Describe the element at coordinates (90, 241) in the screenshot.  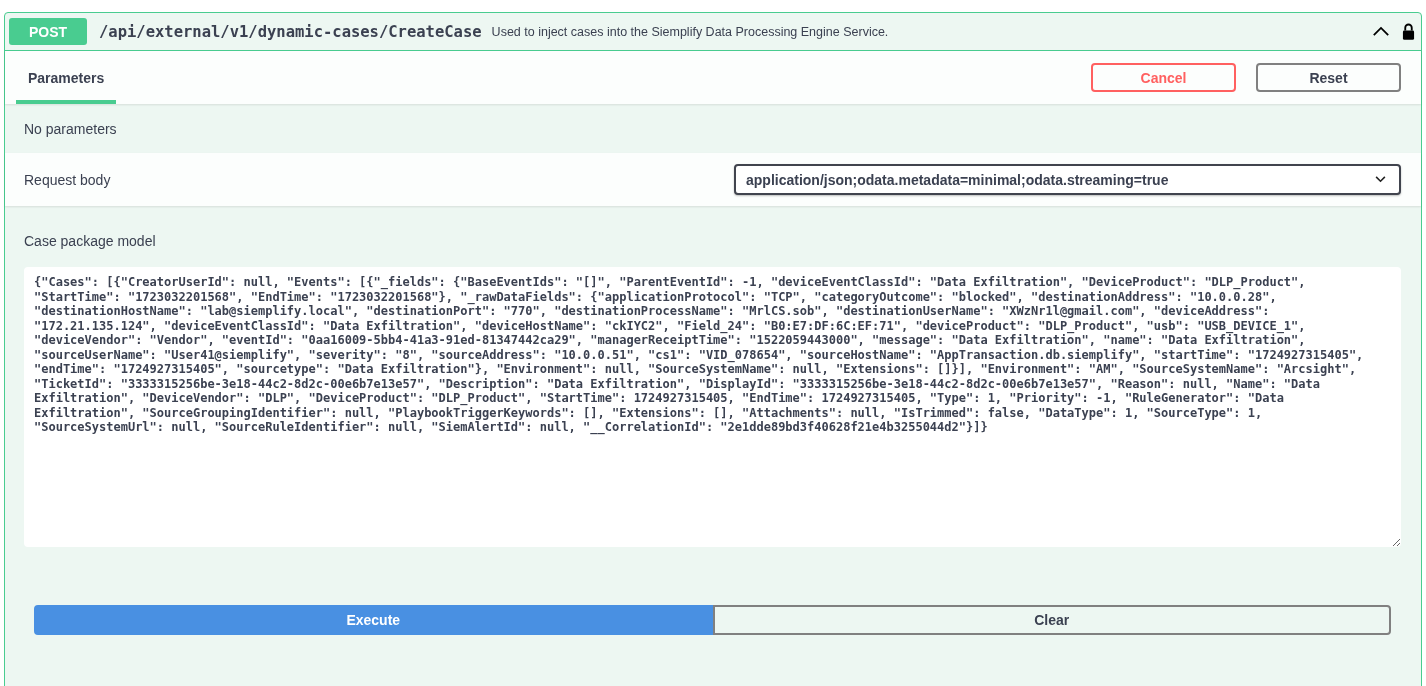
I see `model-label: Case package model` at that location.